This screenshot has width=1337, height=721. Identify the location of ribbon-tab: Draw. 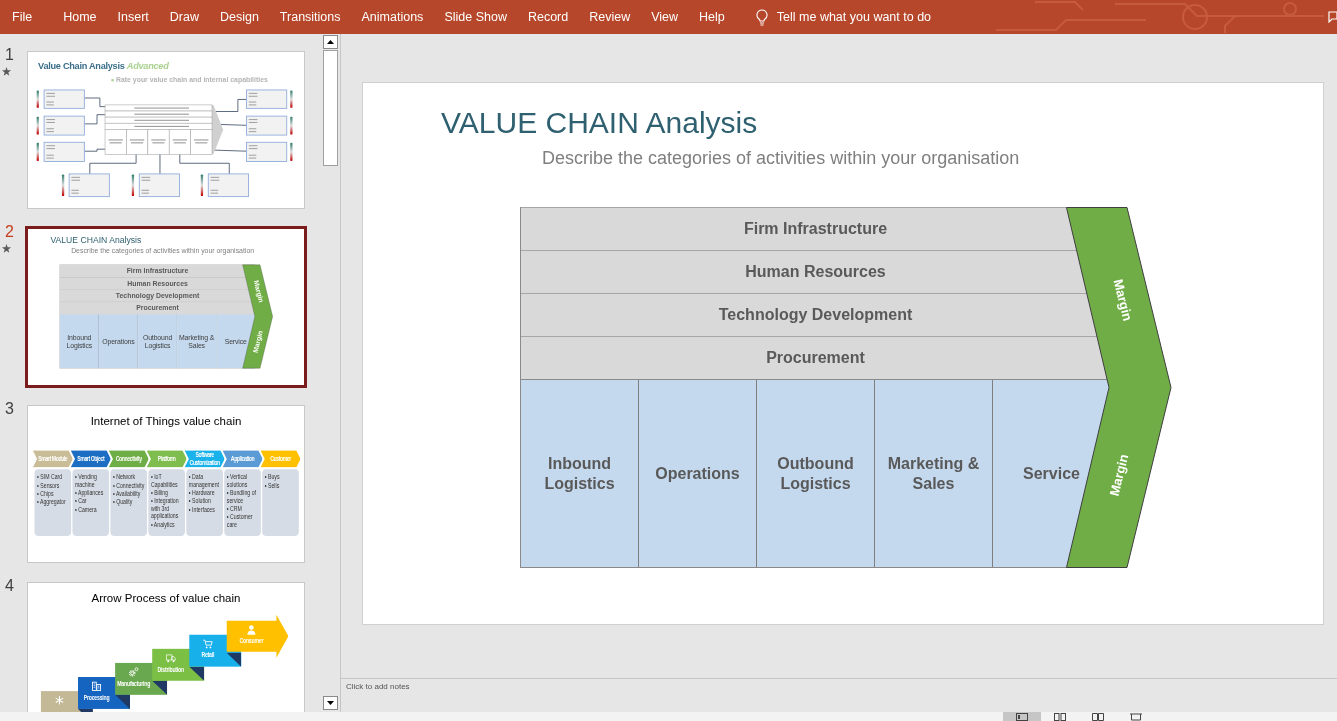
(184, 17).